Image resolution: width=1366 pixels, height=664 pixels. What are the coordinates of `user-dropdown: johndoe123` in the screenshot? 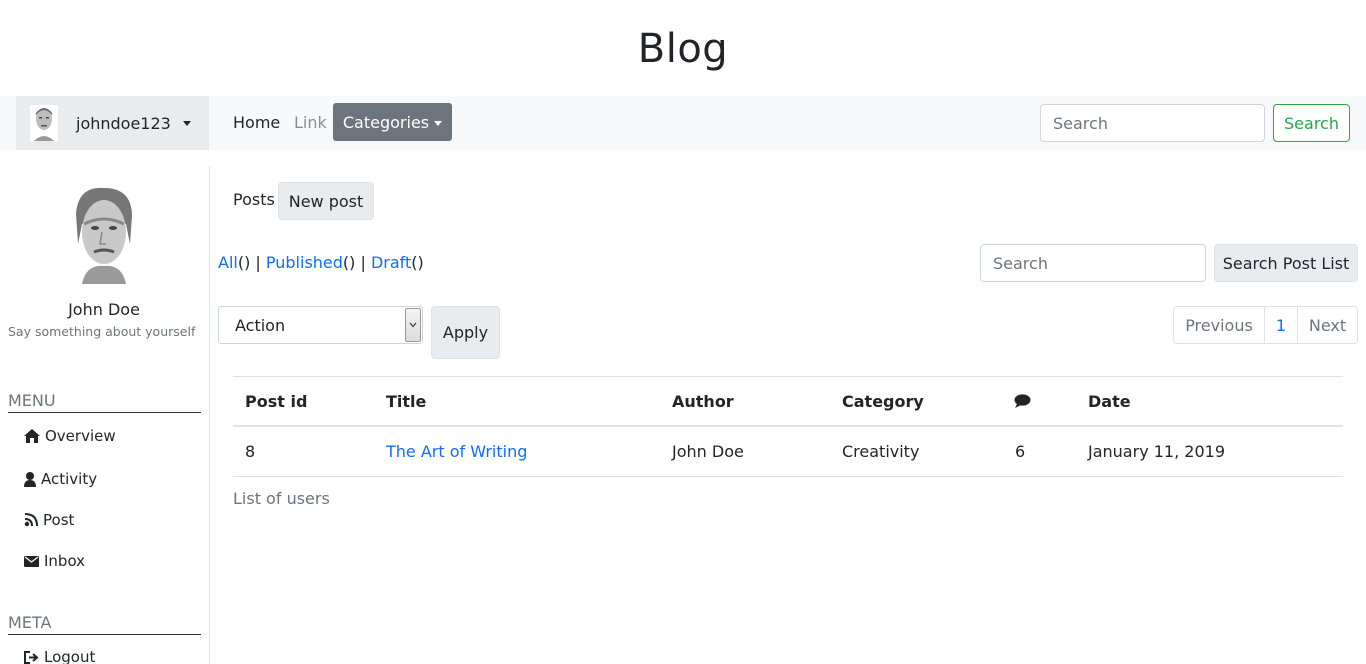 It's located at (112, 123).